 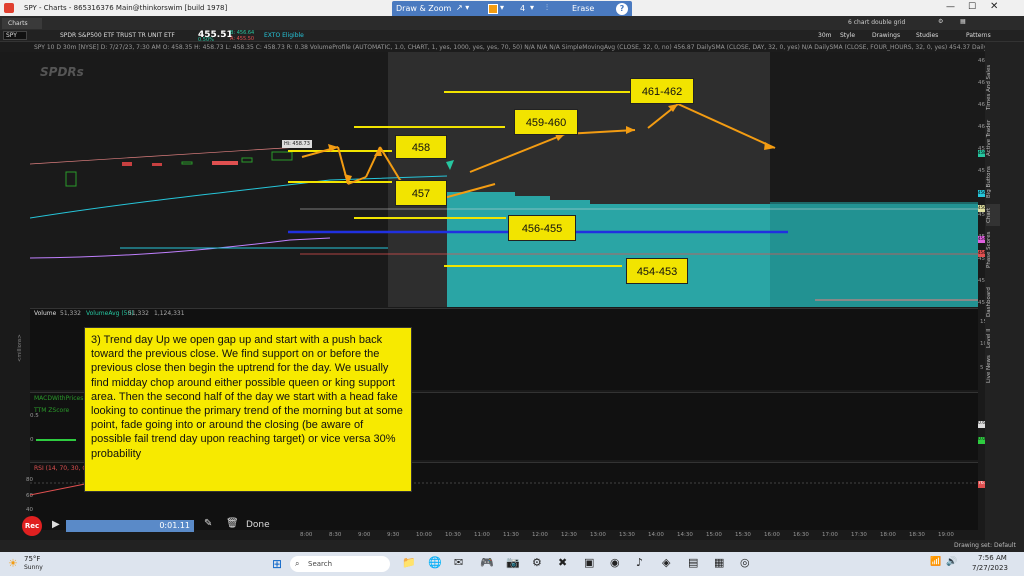 I want to click on volume-label: Volume, so click(x=45, y=313).